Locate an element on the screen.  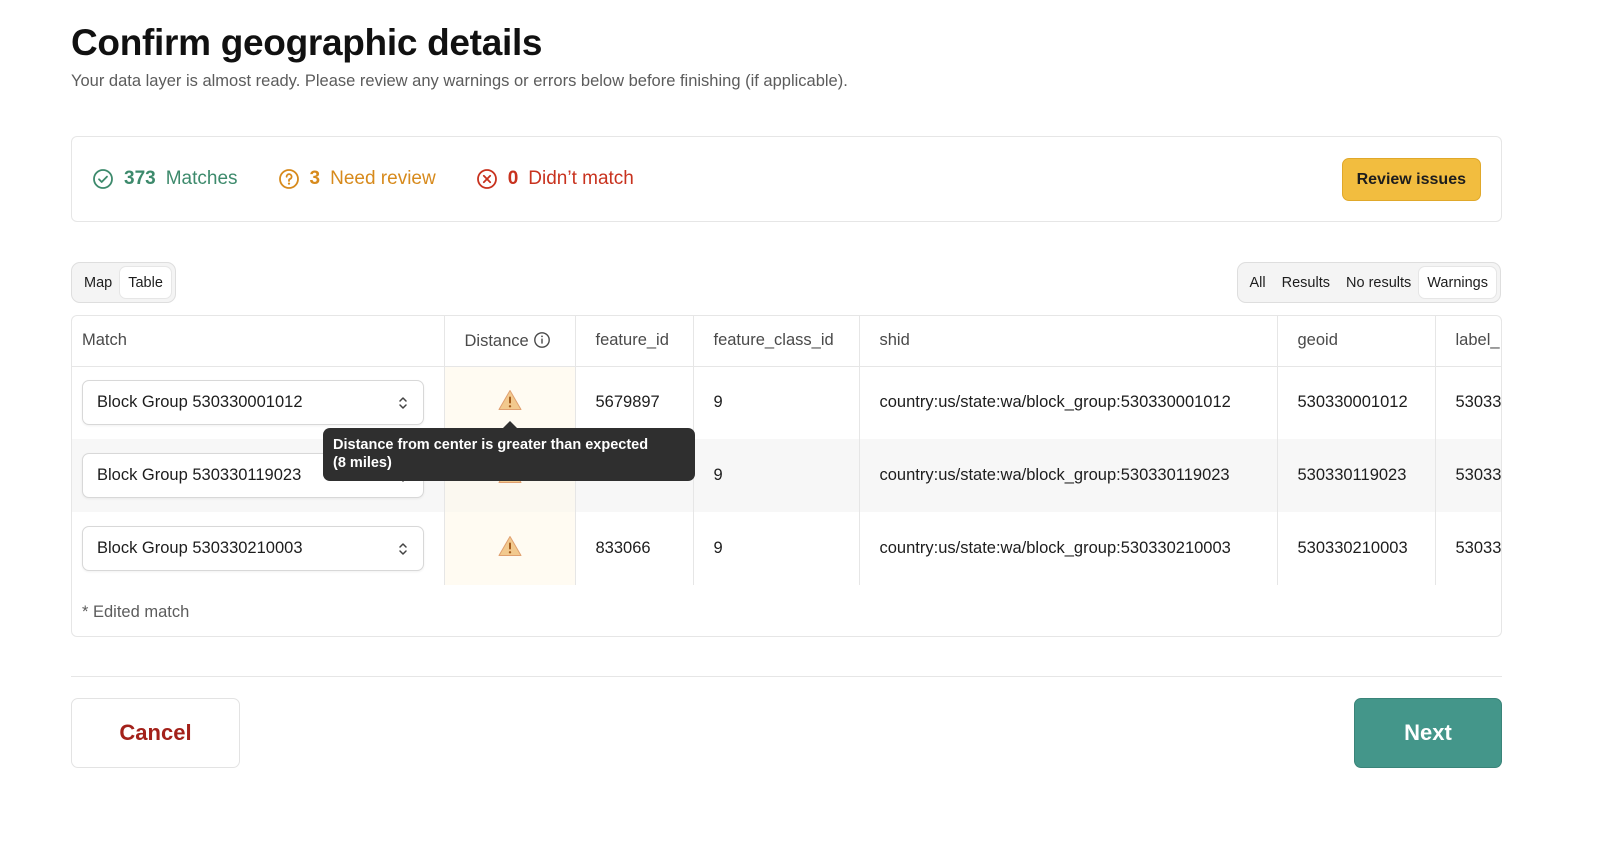
page-title: Confirm geographic details is located at coordinates (307, 42).